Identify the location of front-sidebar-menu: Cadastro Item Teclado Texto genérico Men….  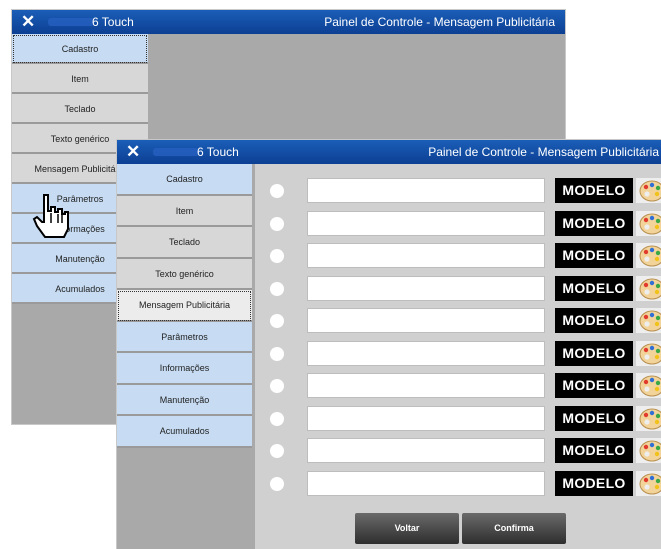
(184, 306).